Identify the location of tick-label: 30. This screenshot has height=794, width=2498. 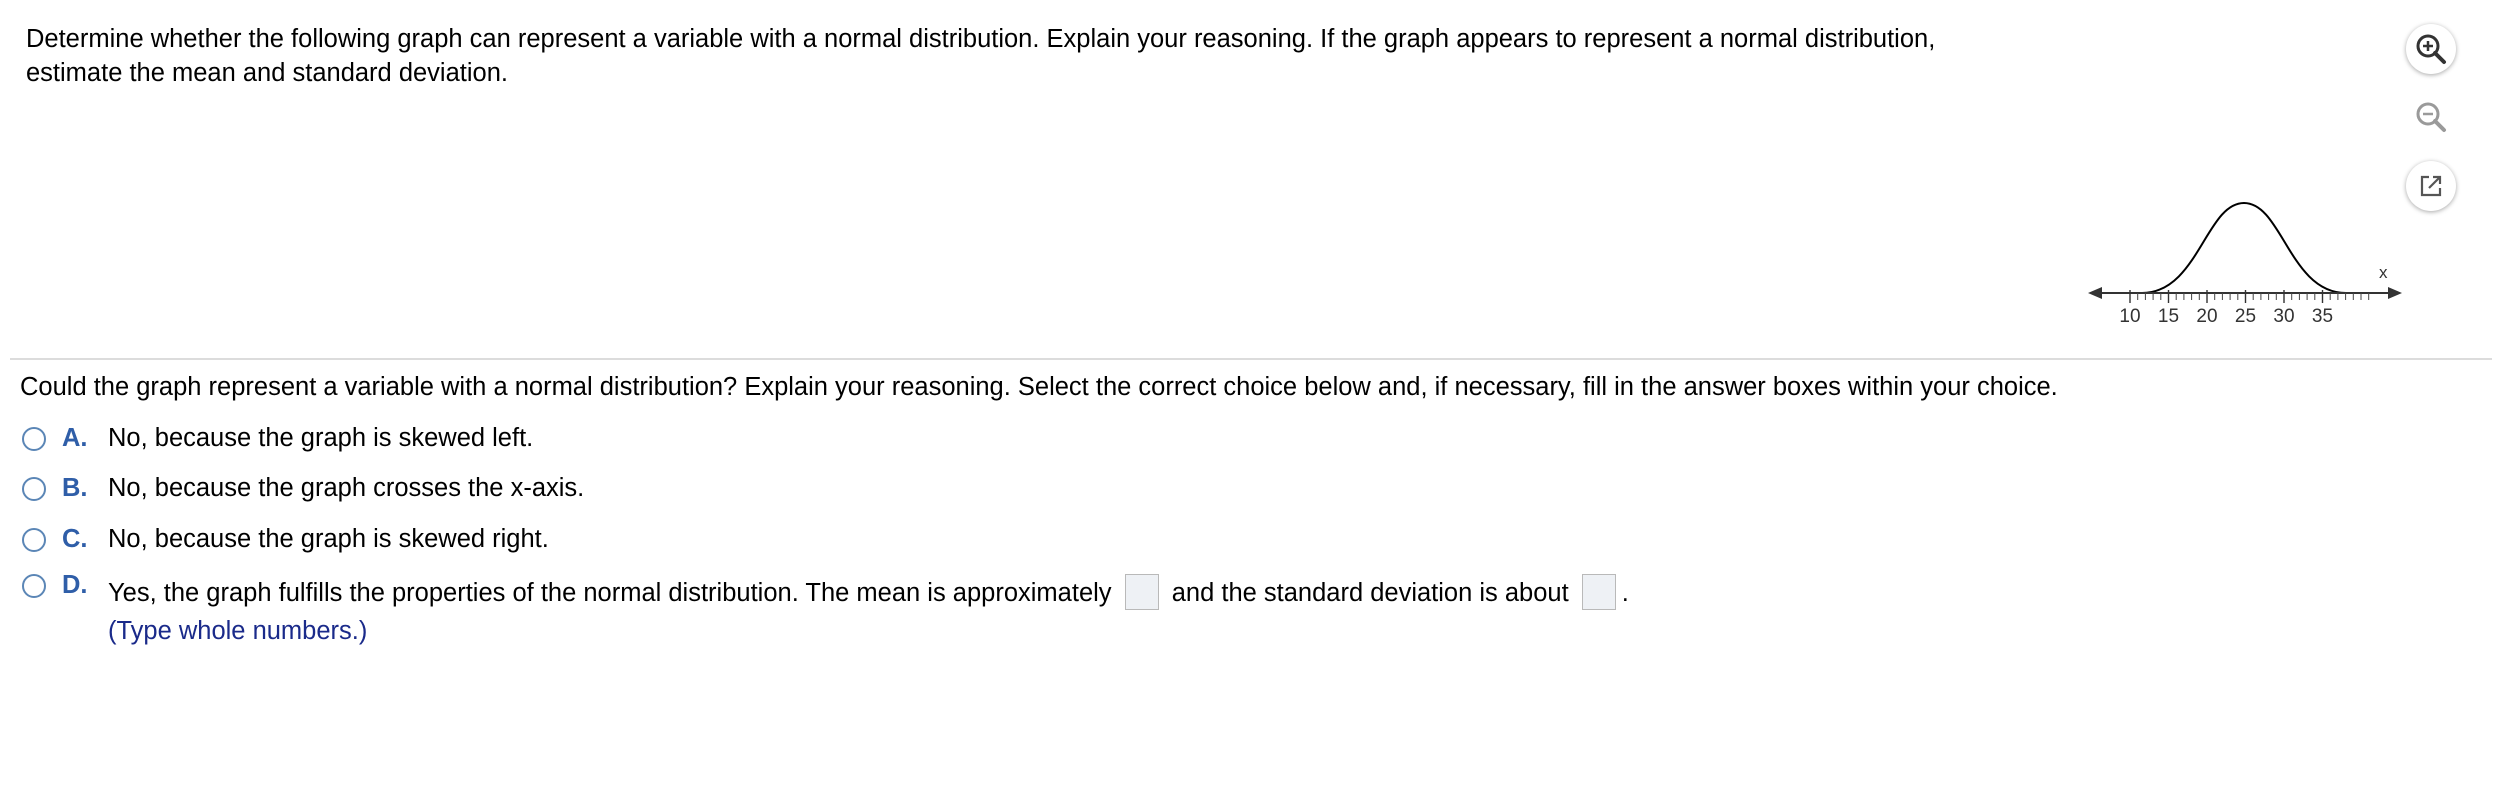
(2283, 316).